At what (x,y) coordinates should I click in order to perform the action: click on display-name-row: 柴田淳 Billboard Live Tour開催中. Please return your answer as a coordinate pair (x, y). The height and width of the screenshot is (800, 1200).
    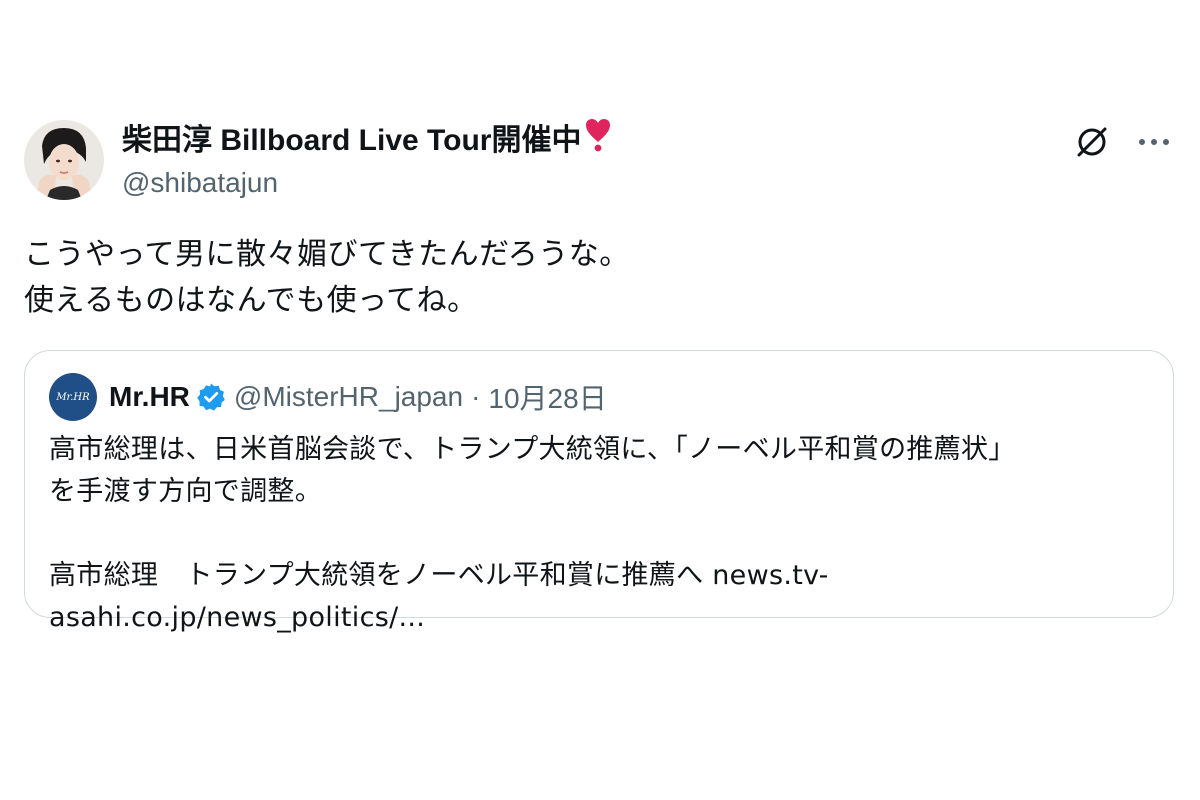
    Looking at the image, I should click on (366, 140).